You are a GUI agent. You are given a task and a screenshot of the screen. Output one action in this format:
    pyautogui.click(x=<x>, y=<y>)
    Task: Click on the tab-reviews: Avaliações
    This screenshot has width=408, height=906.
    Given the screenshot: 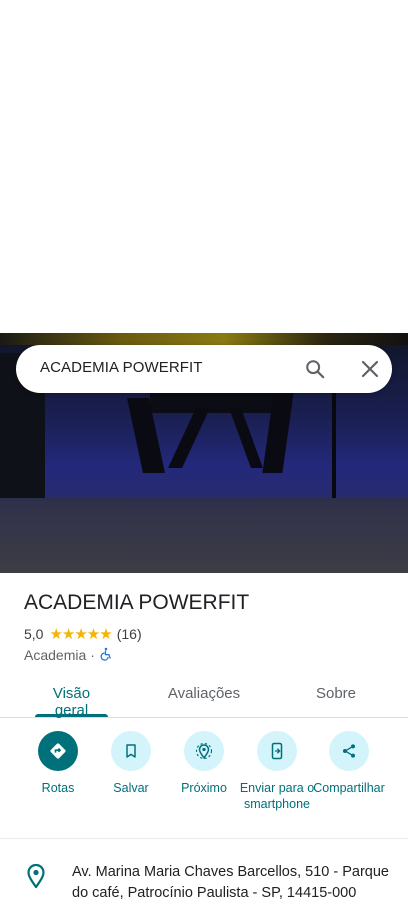 What is the action you would take?
    pyautogui.click(x=204, y=693)
    